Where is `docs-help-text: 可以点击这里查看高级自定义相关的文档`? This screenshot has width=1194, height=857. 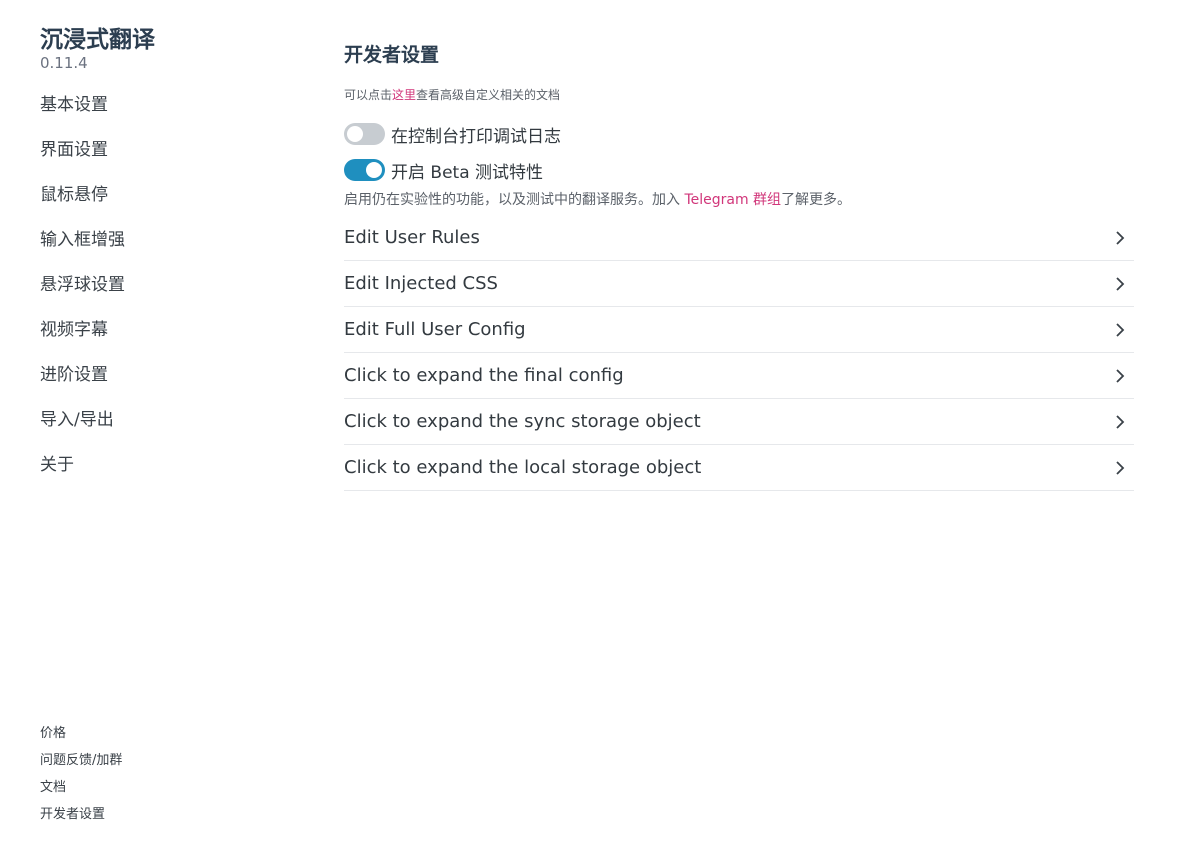 docs-help-text: 可以点击这里查看高级自定义相关的文档 is located at coordinates (452, 94).